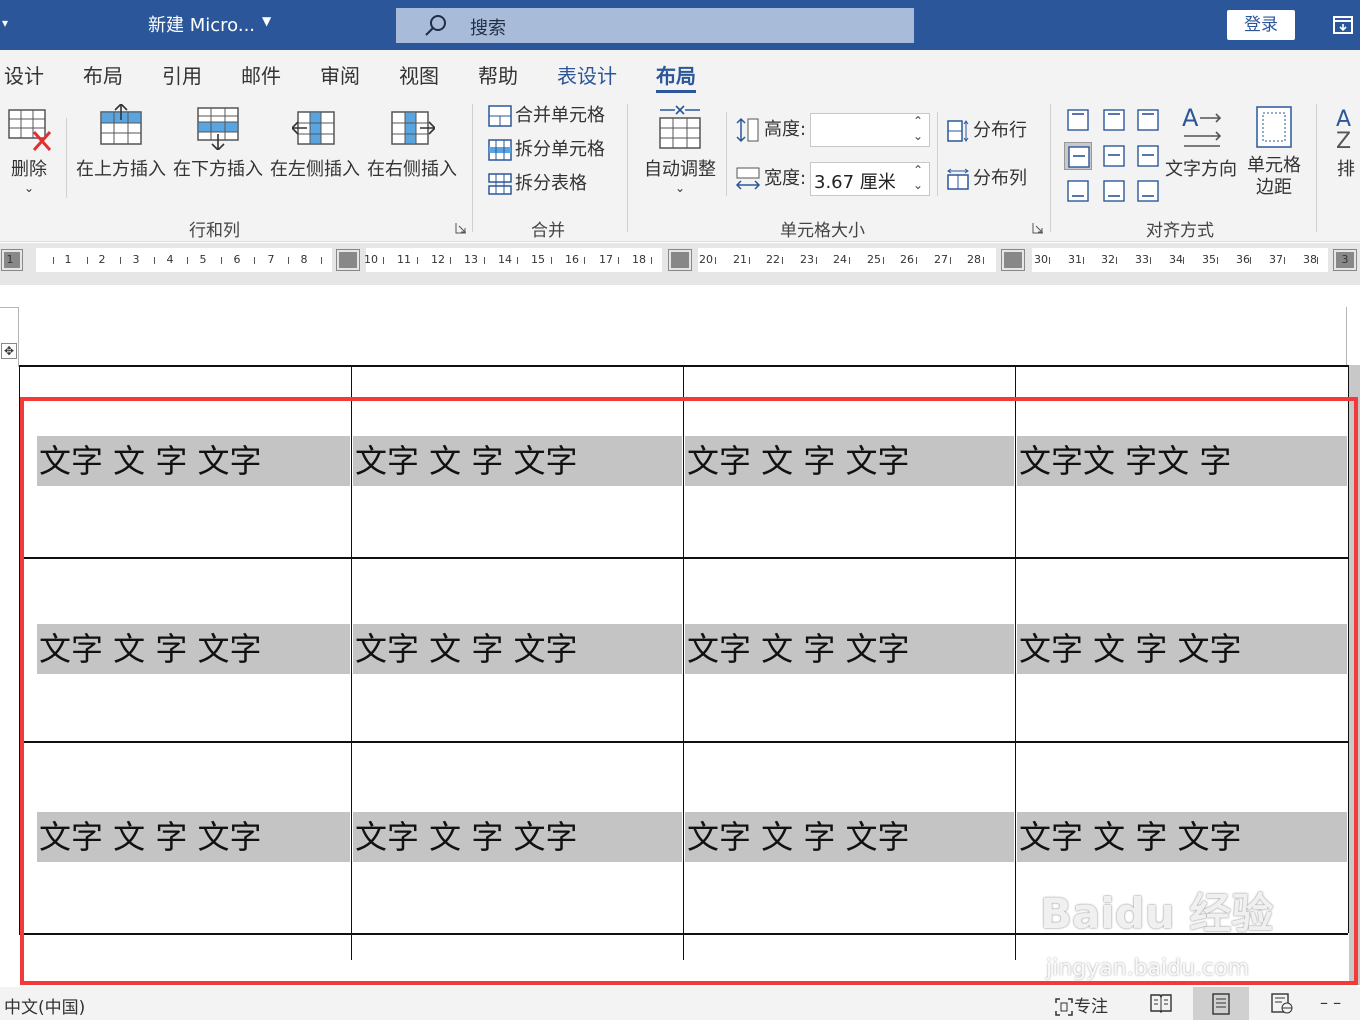 The width and height of the screenshot is (1360, 1020). I want to click on insert-below-button: 在下方插入, so click(218, 142).